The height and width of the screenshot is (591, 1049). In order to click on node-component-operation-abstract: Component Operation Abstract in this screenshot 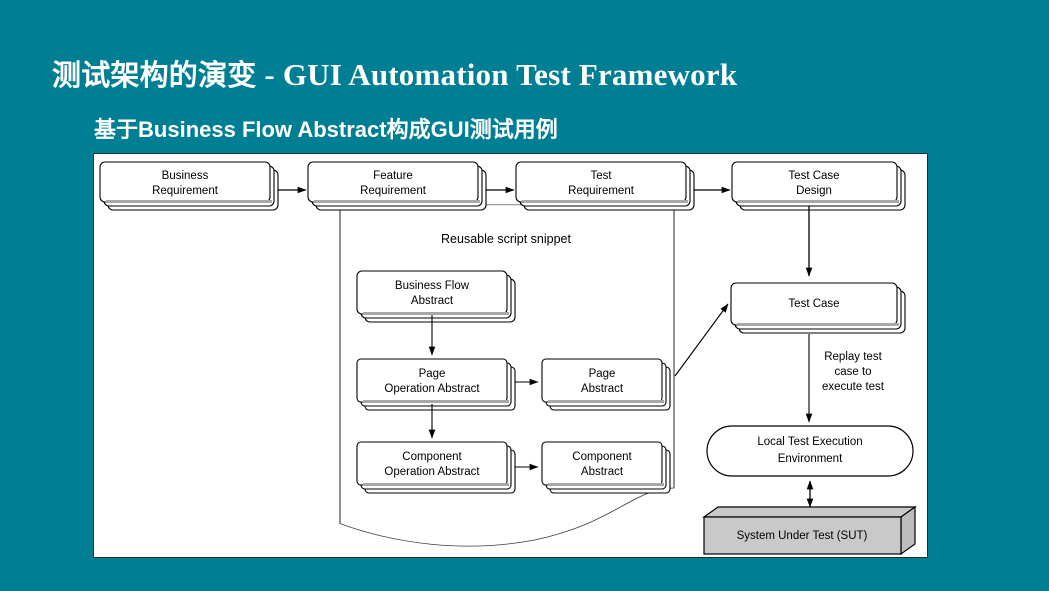, I will do `click(436, 467)`.